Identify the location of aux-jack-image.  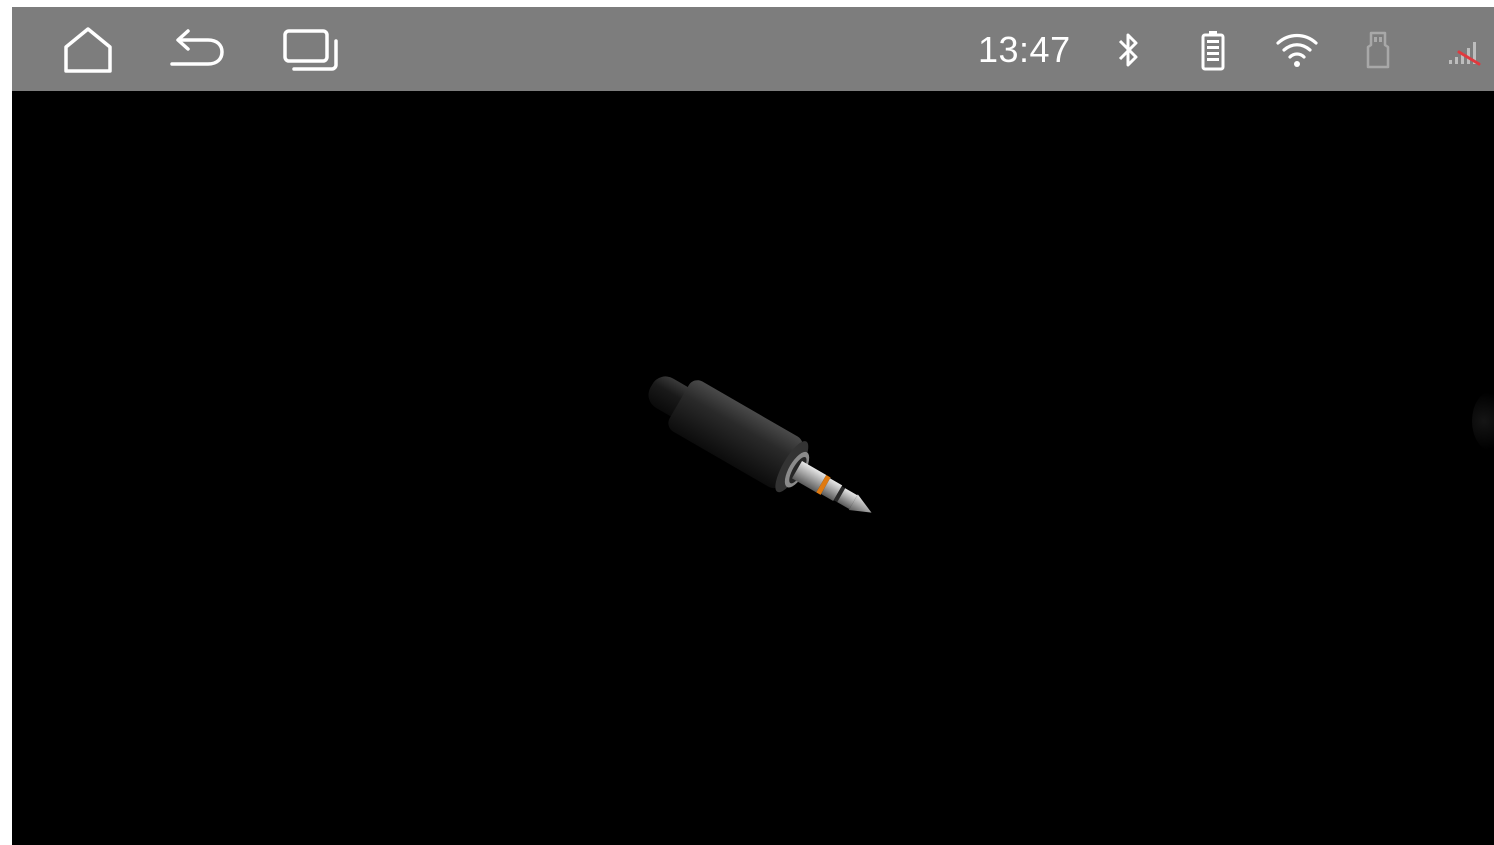
(760, 444).